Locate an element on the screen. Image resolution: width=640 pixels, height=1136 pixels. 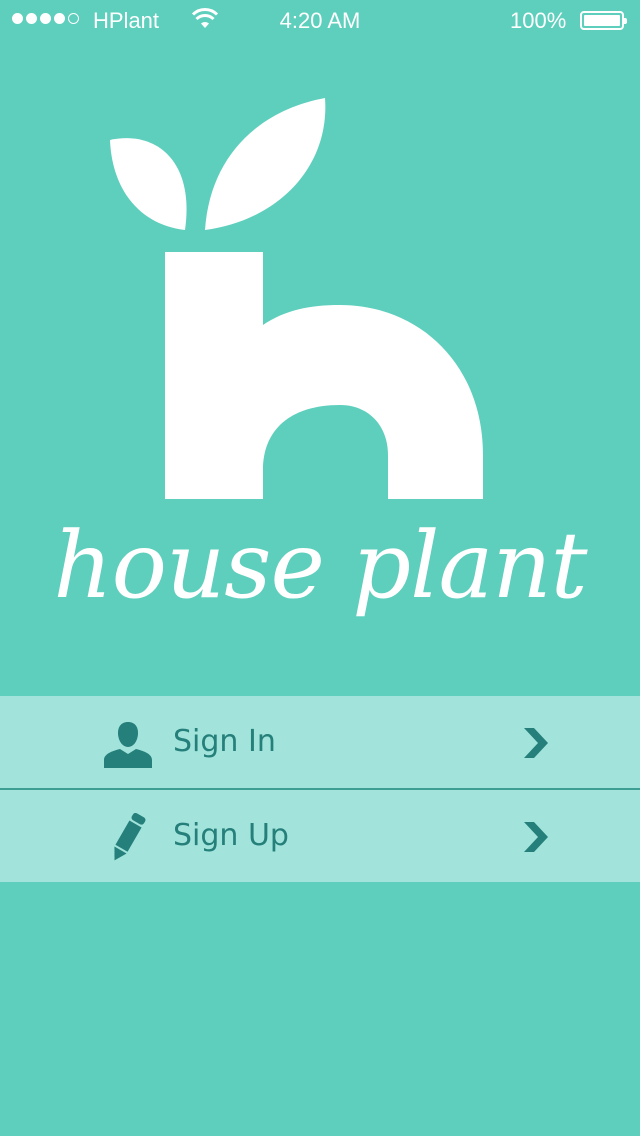
status-bar: HPlant 4:20 AM 100% is located at coordinates (320, 20).